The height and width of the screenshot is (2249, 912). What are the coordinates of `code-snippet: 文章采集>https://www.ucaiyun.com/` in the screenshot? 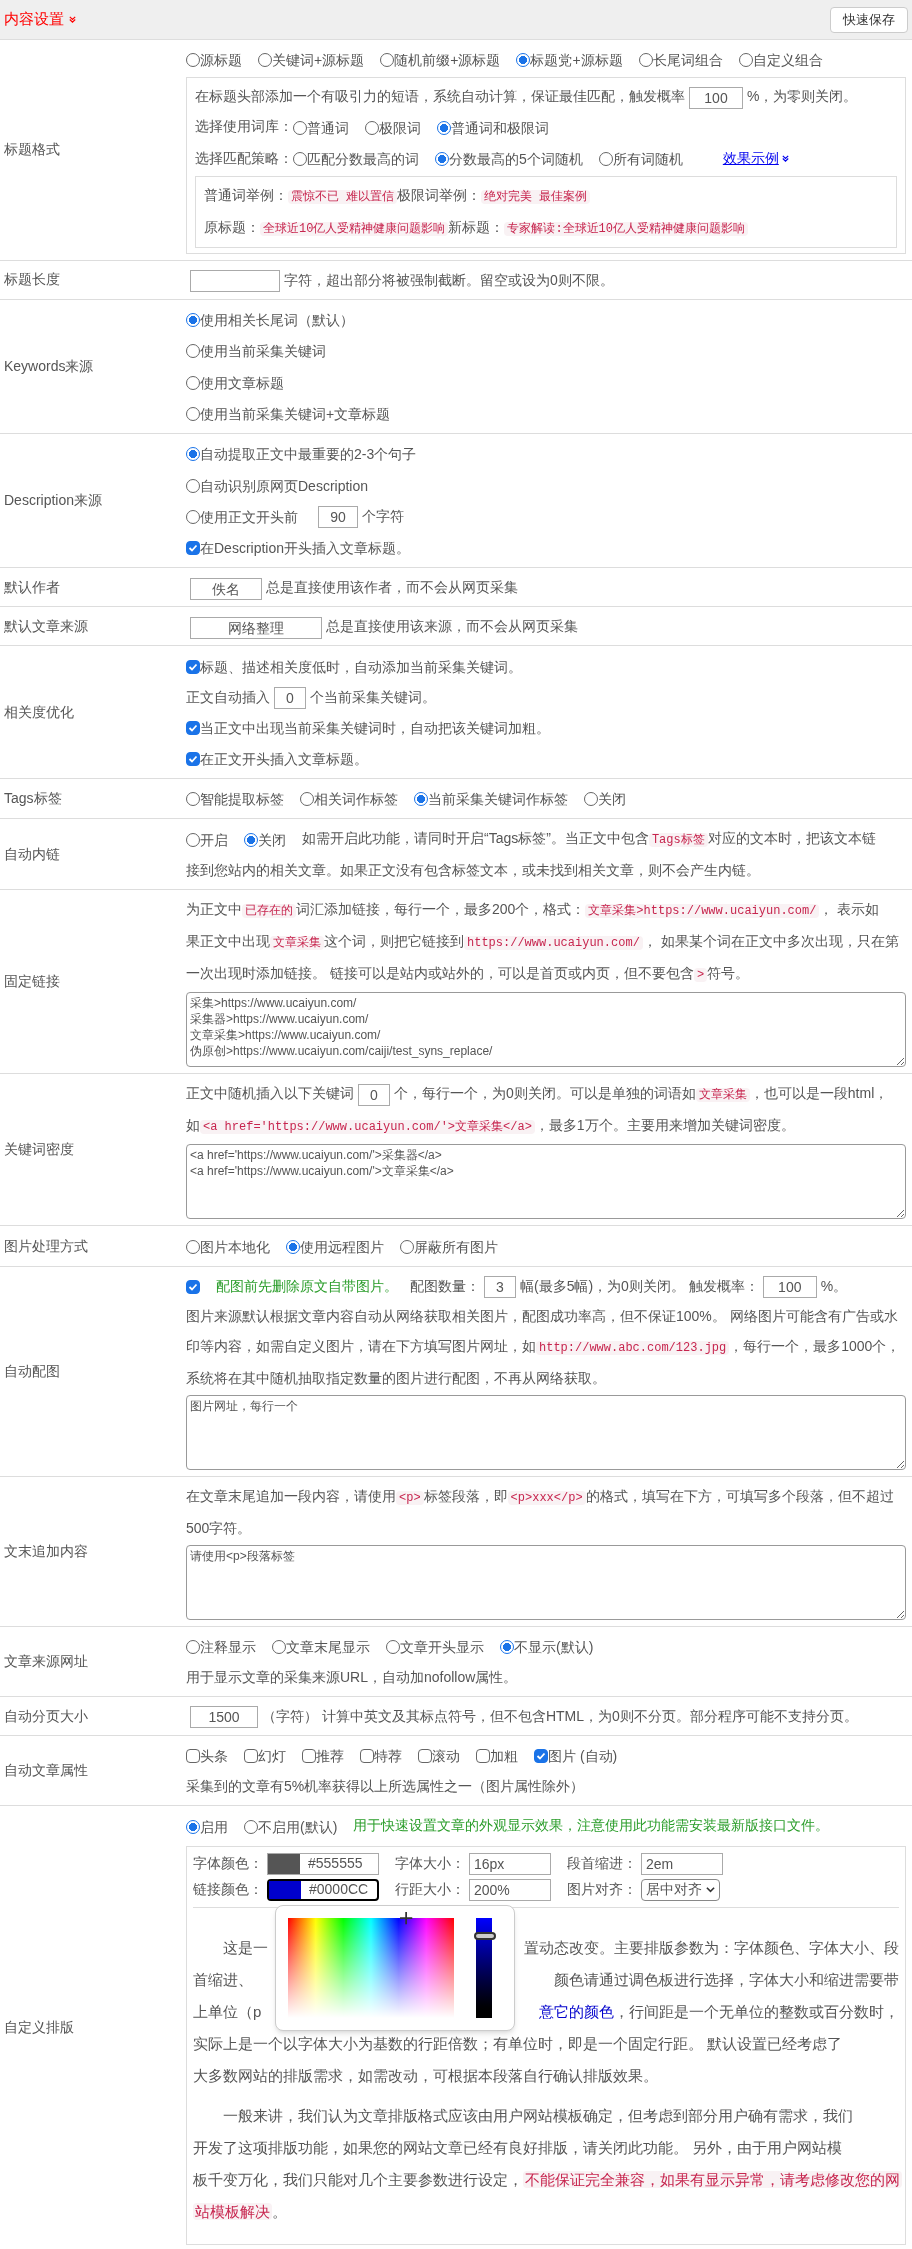 It's located at (702, 911).